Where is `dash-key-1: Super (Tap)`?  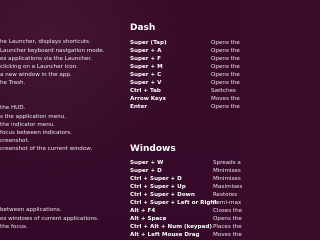 dash-key-1: Super (Tap) is located at coordinates (148, 43).